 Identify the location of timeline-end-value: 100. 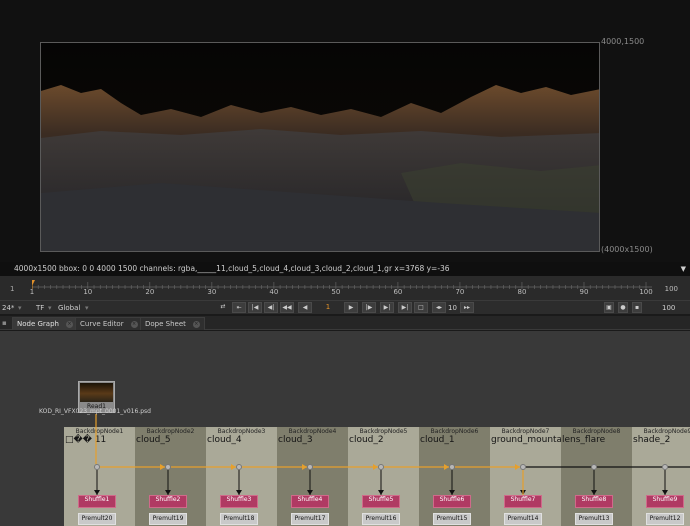
(671, 289).